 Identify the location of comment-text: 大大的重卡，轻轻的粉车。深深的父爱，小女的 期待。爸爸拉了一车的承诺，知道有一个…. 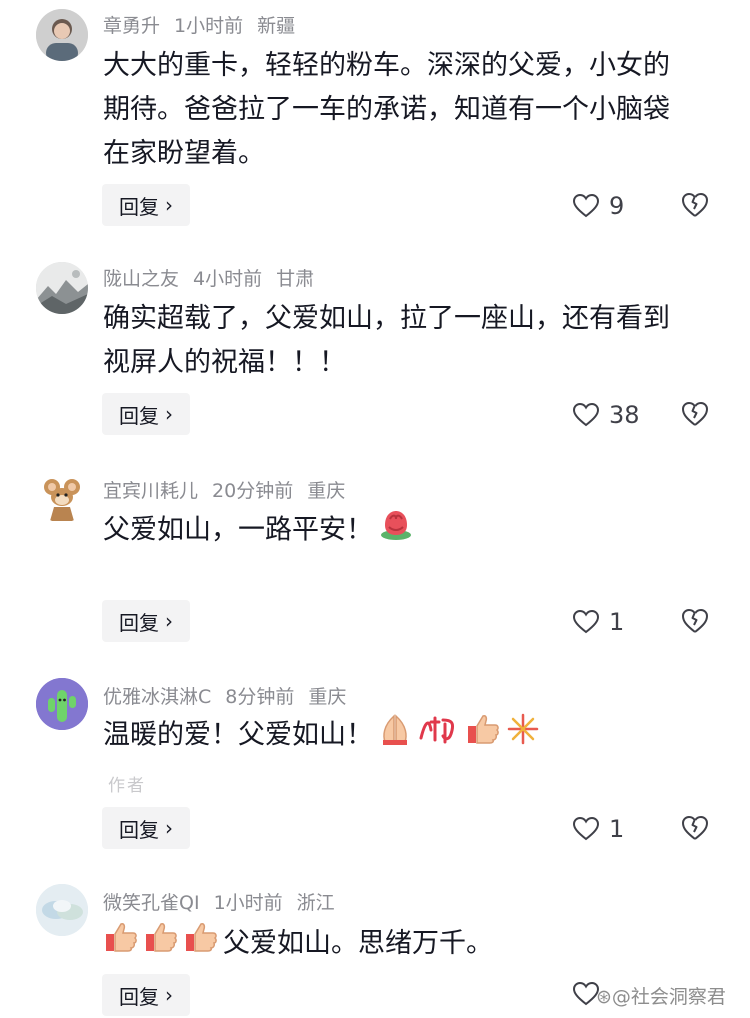
(415, 110).